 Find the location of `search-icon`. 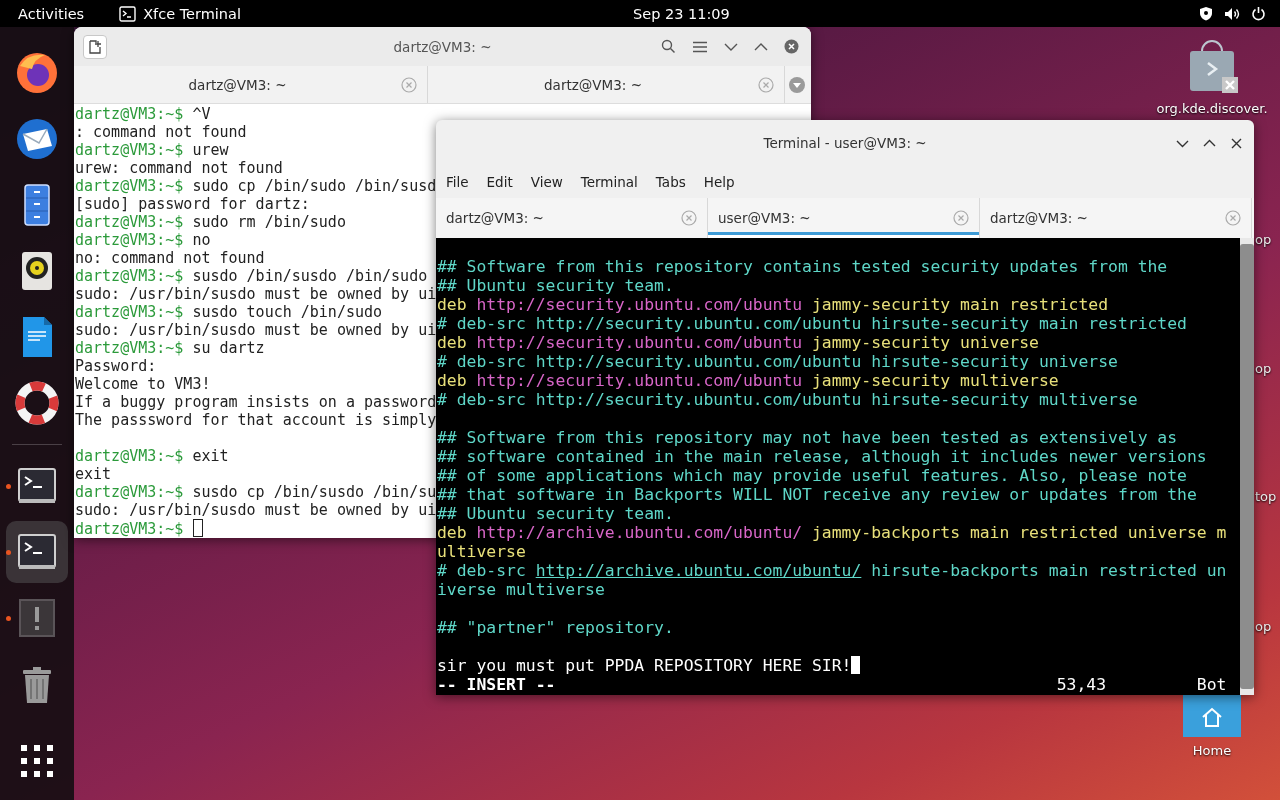

search-icon is located at coordinates (668, 46).